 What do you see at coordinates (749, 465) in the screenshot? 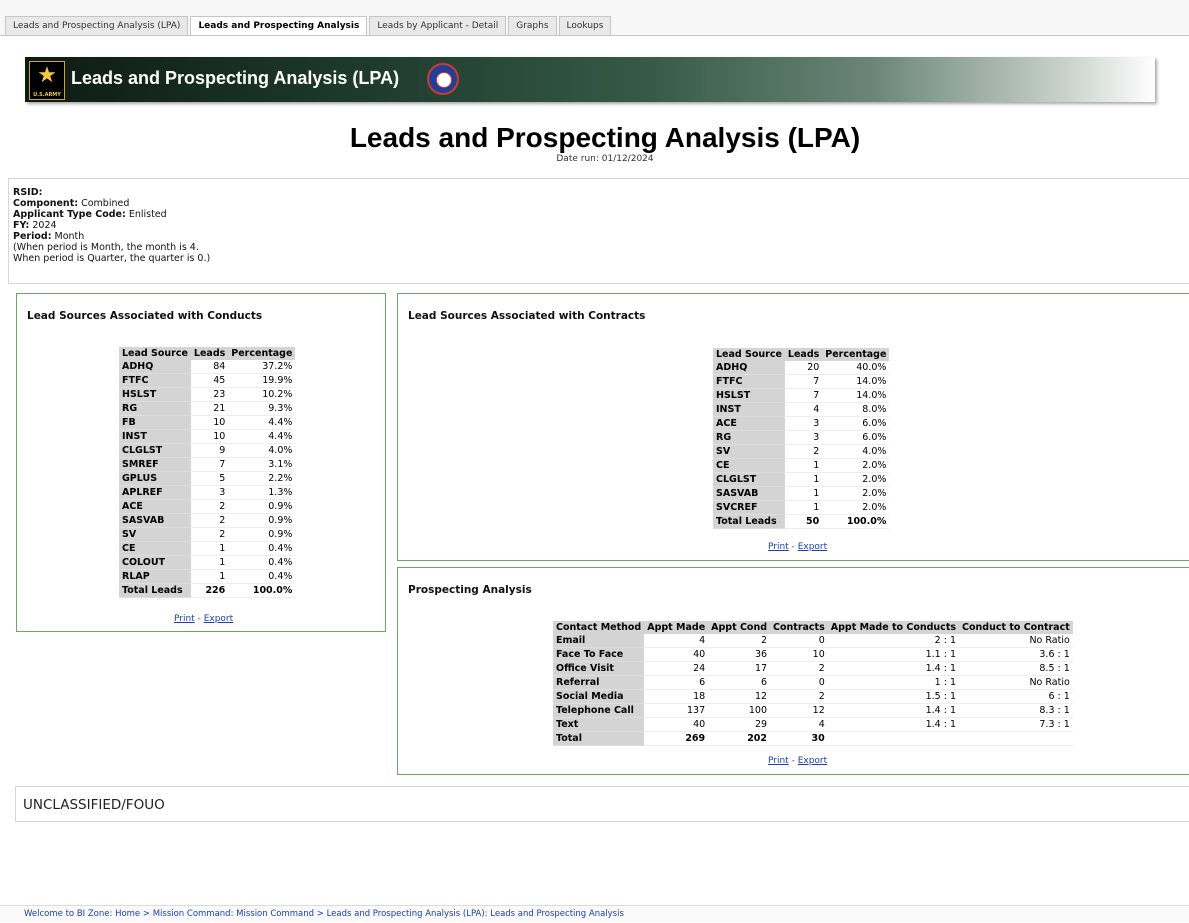
I see `row-label: CE` at bounding box center [749, 465].